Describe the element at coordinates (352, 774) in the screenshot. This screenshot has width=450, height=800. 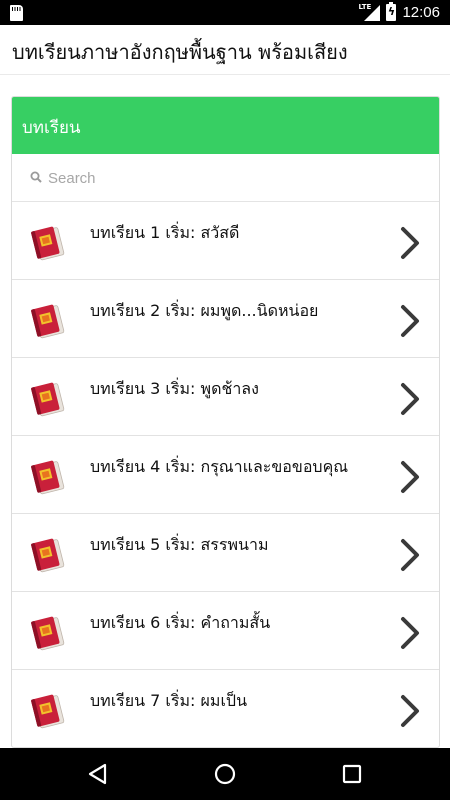
I see `recents-icon` at that location.